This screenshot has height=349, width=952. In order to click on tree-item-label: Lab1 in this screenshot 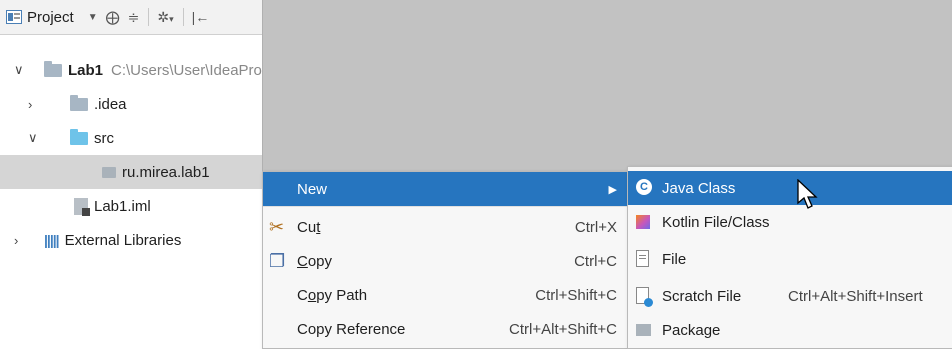, I will do `click(86, 70)`.